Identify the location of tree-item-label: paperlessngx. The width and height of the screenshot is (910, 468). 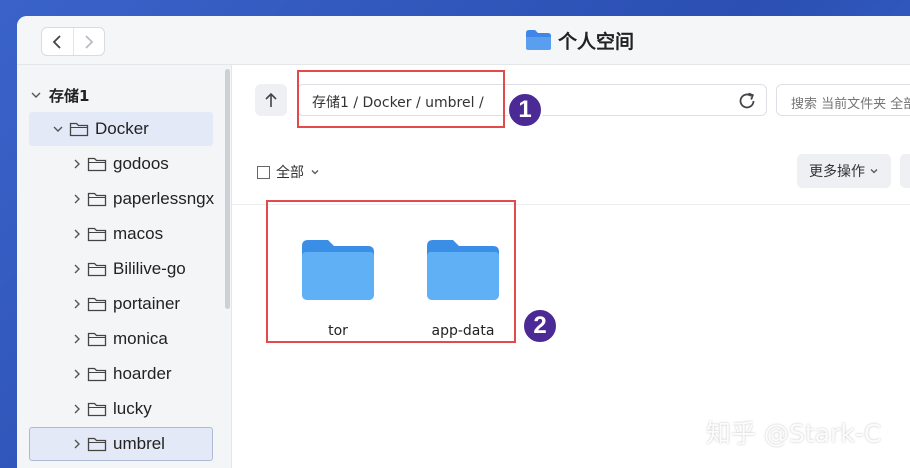
(164, 198).